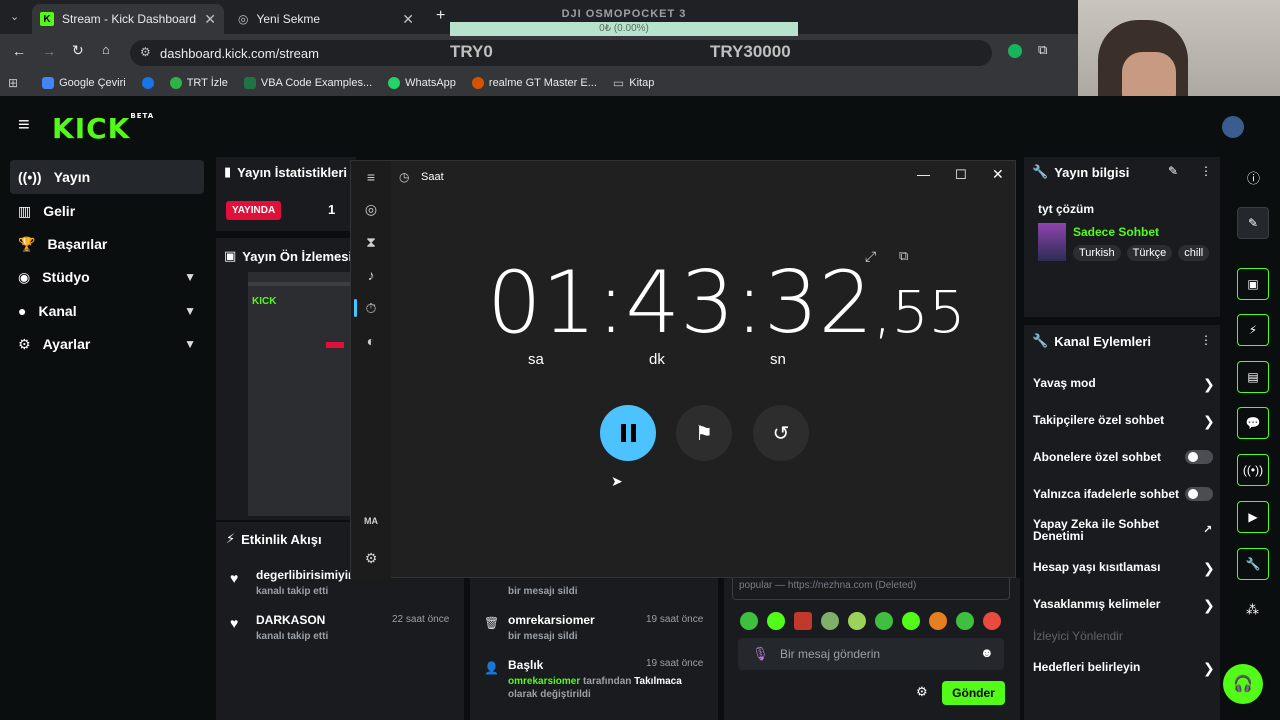 The width and height of the screenshot is (1280, 720). I want to click on stopwatch-display: 01 : 43 : 32 ,55, so click(726, 307).